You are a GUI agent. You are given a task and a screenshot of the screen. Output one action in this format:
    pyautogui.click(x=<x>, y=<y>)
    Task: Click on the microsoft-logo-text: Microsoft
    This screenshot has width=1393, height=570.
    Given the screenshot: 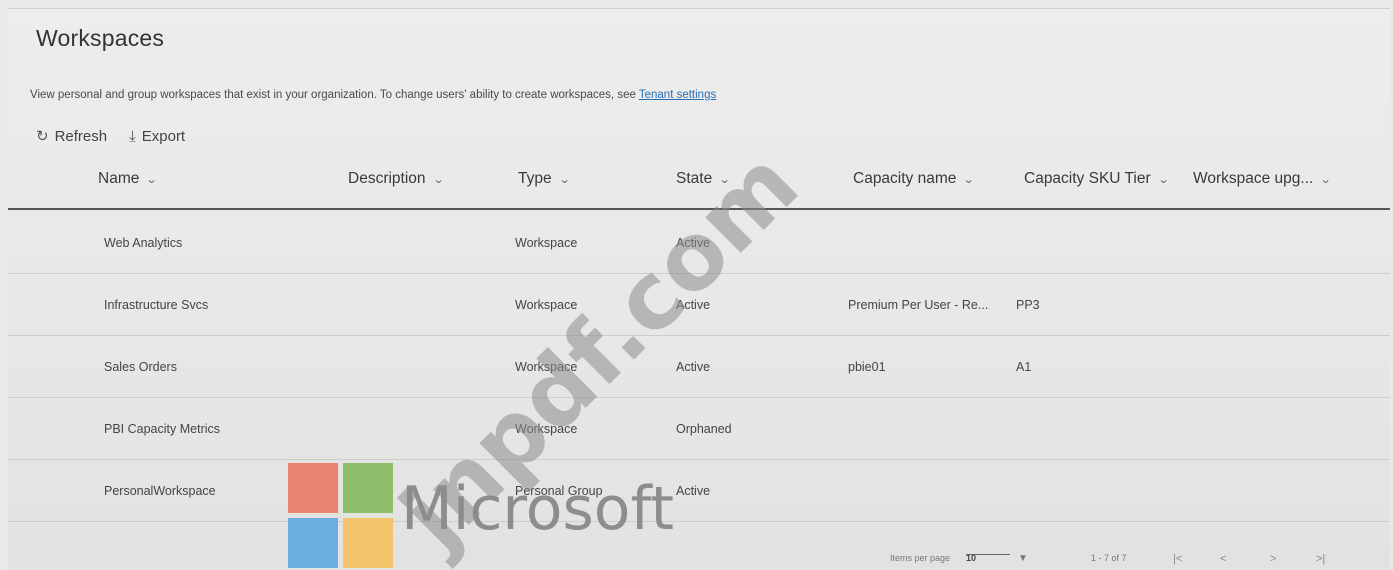 What is the action you would take?
    pyautogui.click(x=538, y=509)
    